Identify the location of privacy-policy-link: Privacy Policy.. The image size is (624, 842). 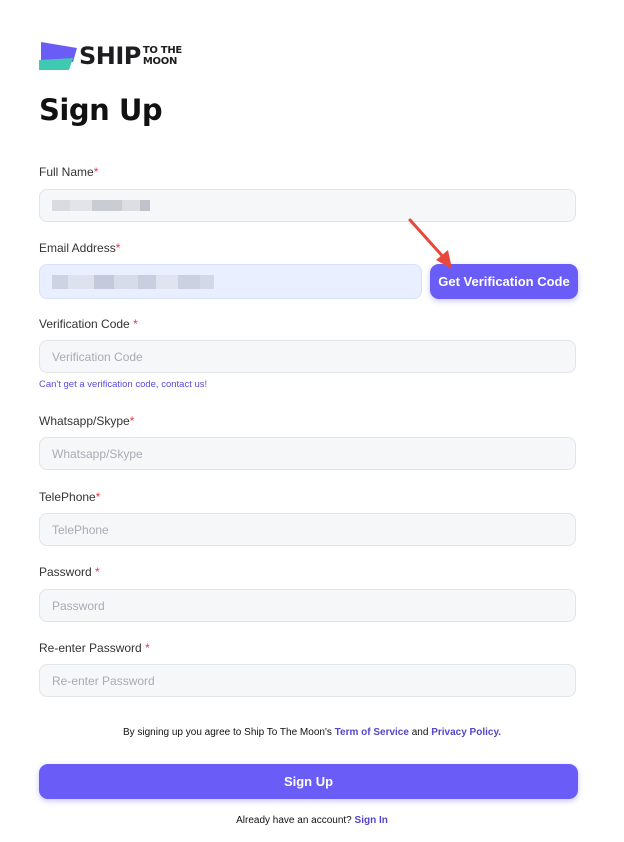
(466, 732).